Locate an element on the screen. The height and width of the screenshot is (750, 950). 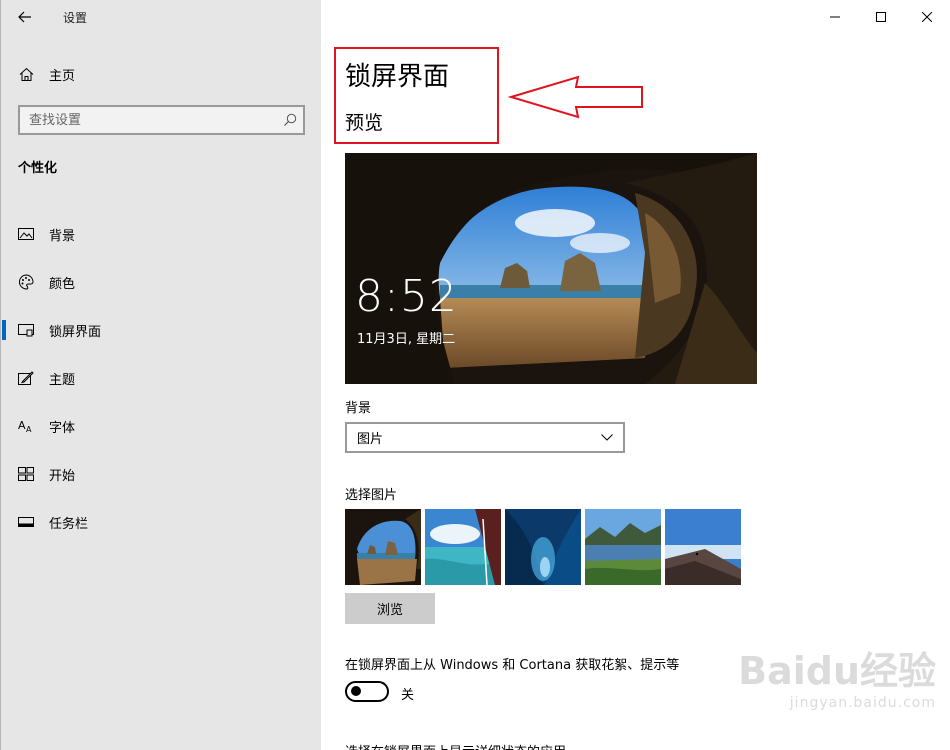
image-icon is located at coordinates (26, 234).